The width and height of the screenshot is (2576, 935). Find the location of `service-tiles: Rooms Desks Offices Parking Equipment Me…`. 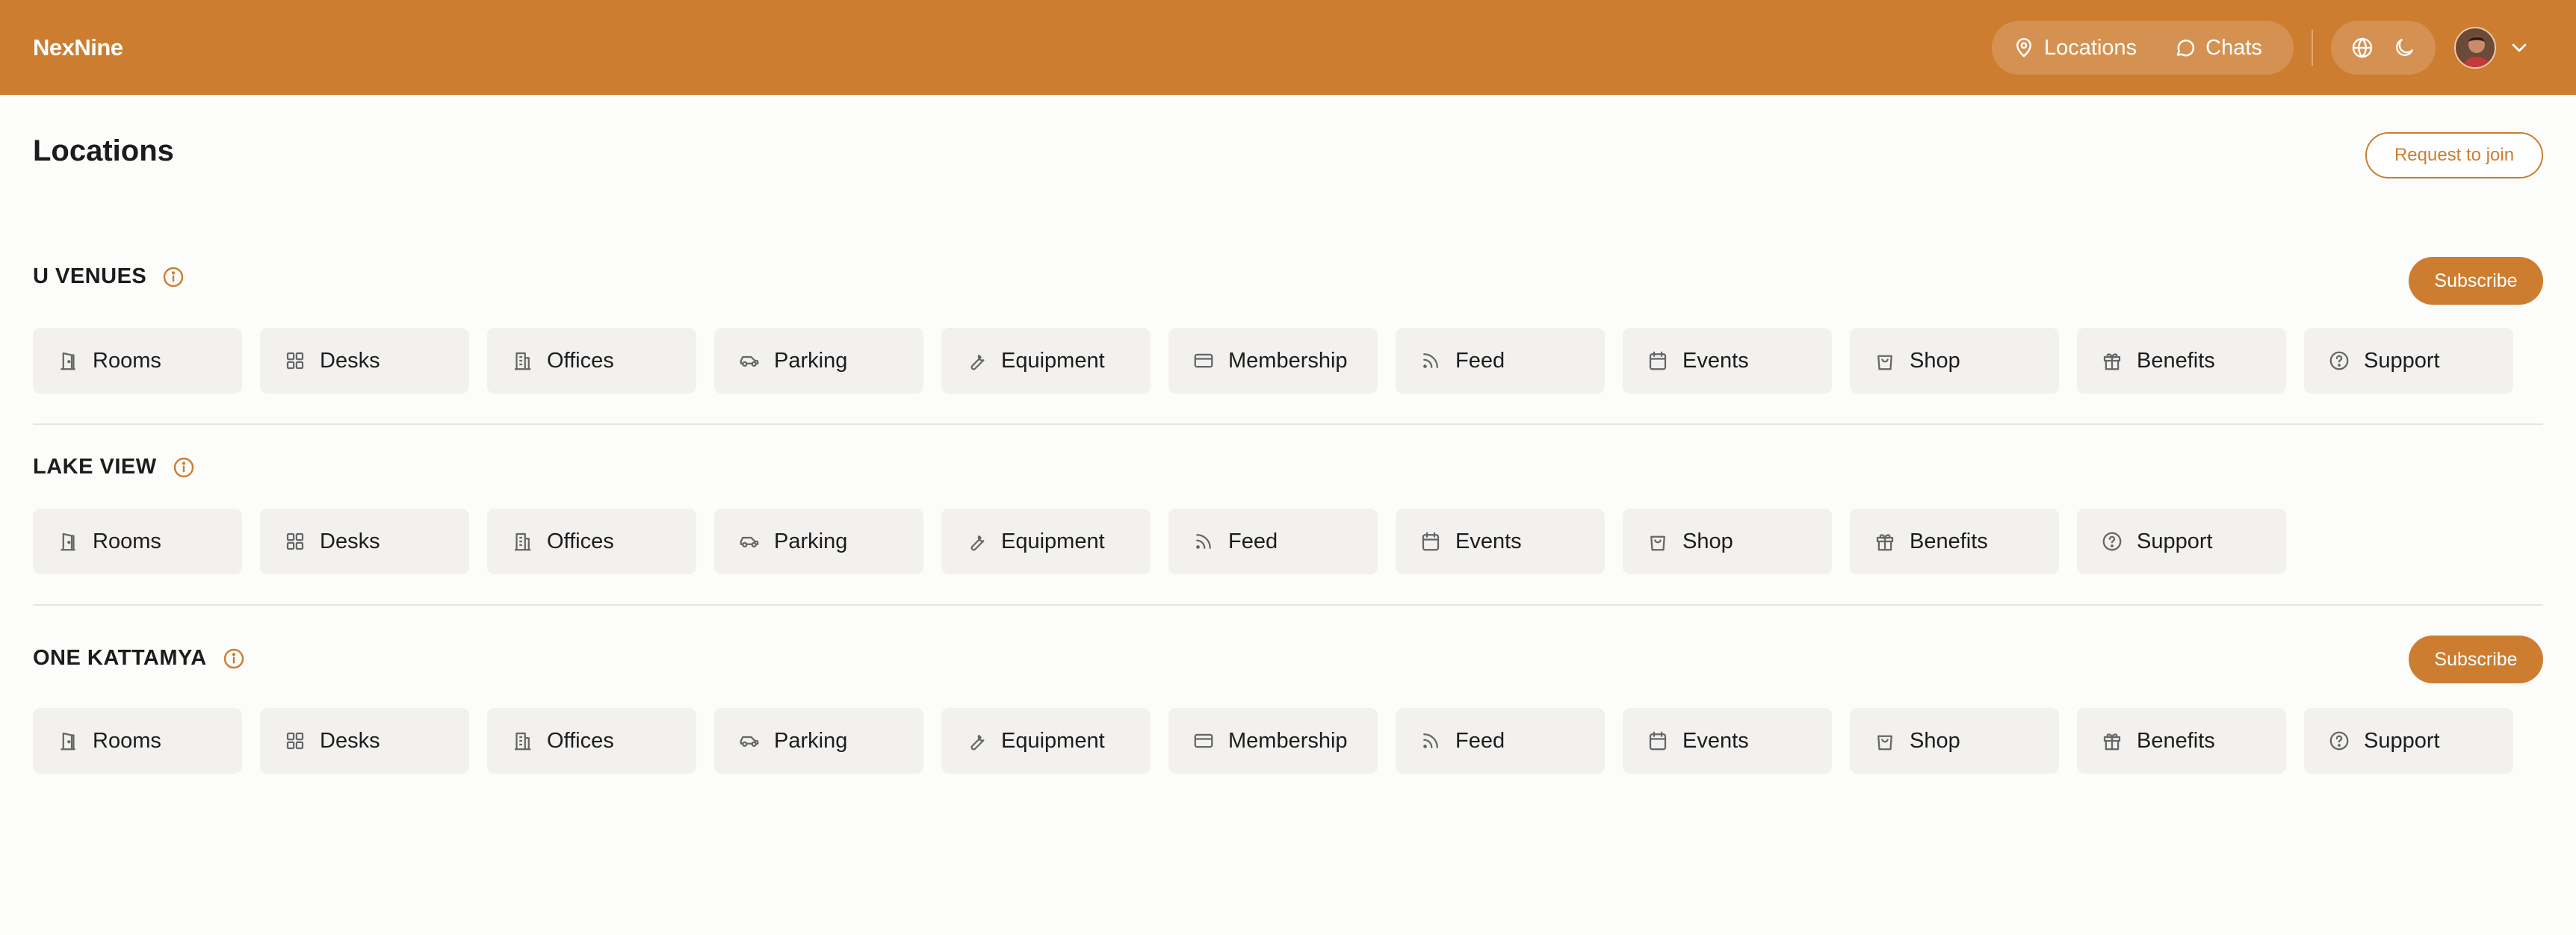

service-tiles: Rooms Desks Offices Parking Equipment Me… is located at coordinates (1273, 361).